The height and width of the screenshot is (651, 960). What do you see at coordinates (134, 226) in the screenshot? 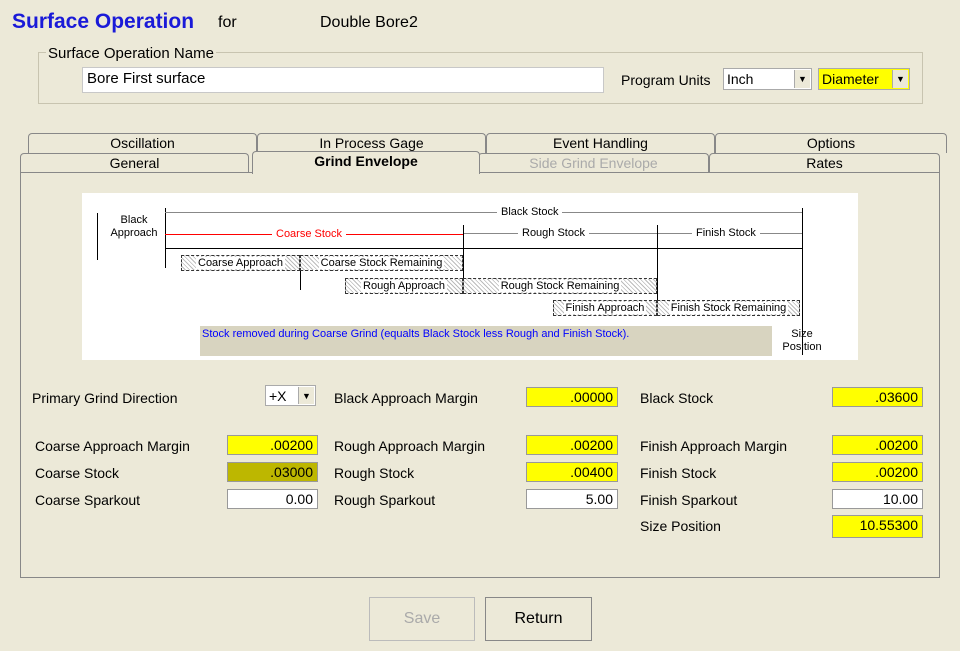
I see `black-approach-label: Black Approach` at bounding box center [134, 226].